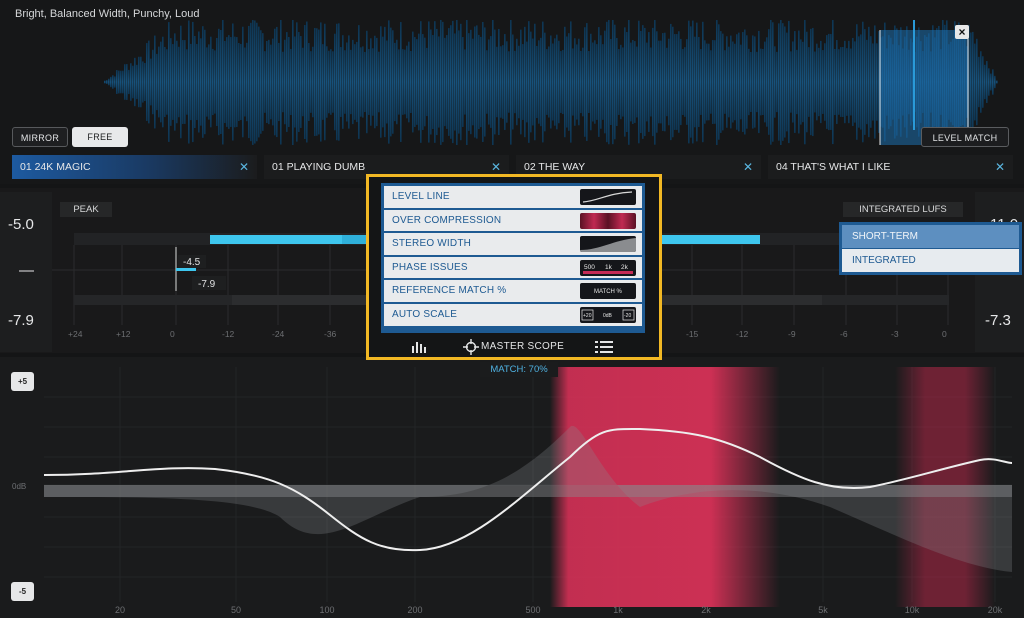  Describe the element at coordinates (532, 610) in the screenshot. I see `frequency-label: 500` at that location.